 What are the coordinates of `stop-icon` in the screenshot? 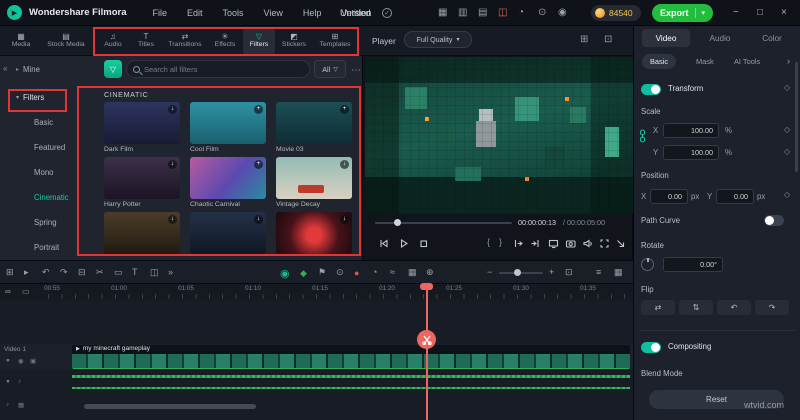 It's located at (423, 245).